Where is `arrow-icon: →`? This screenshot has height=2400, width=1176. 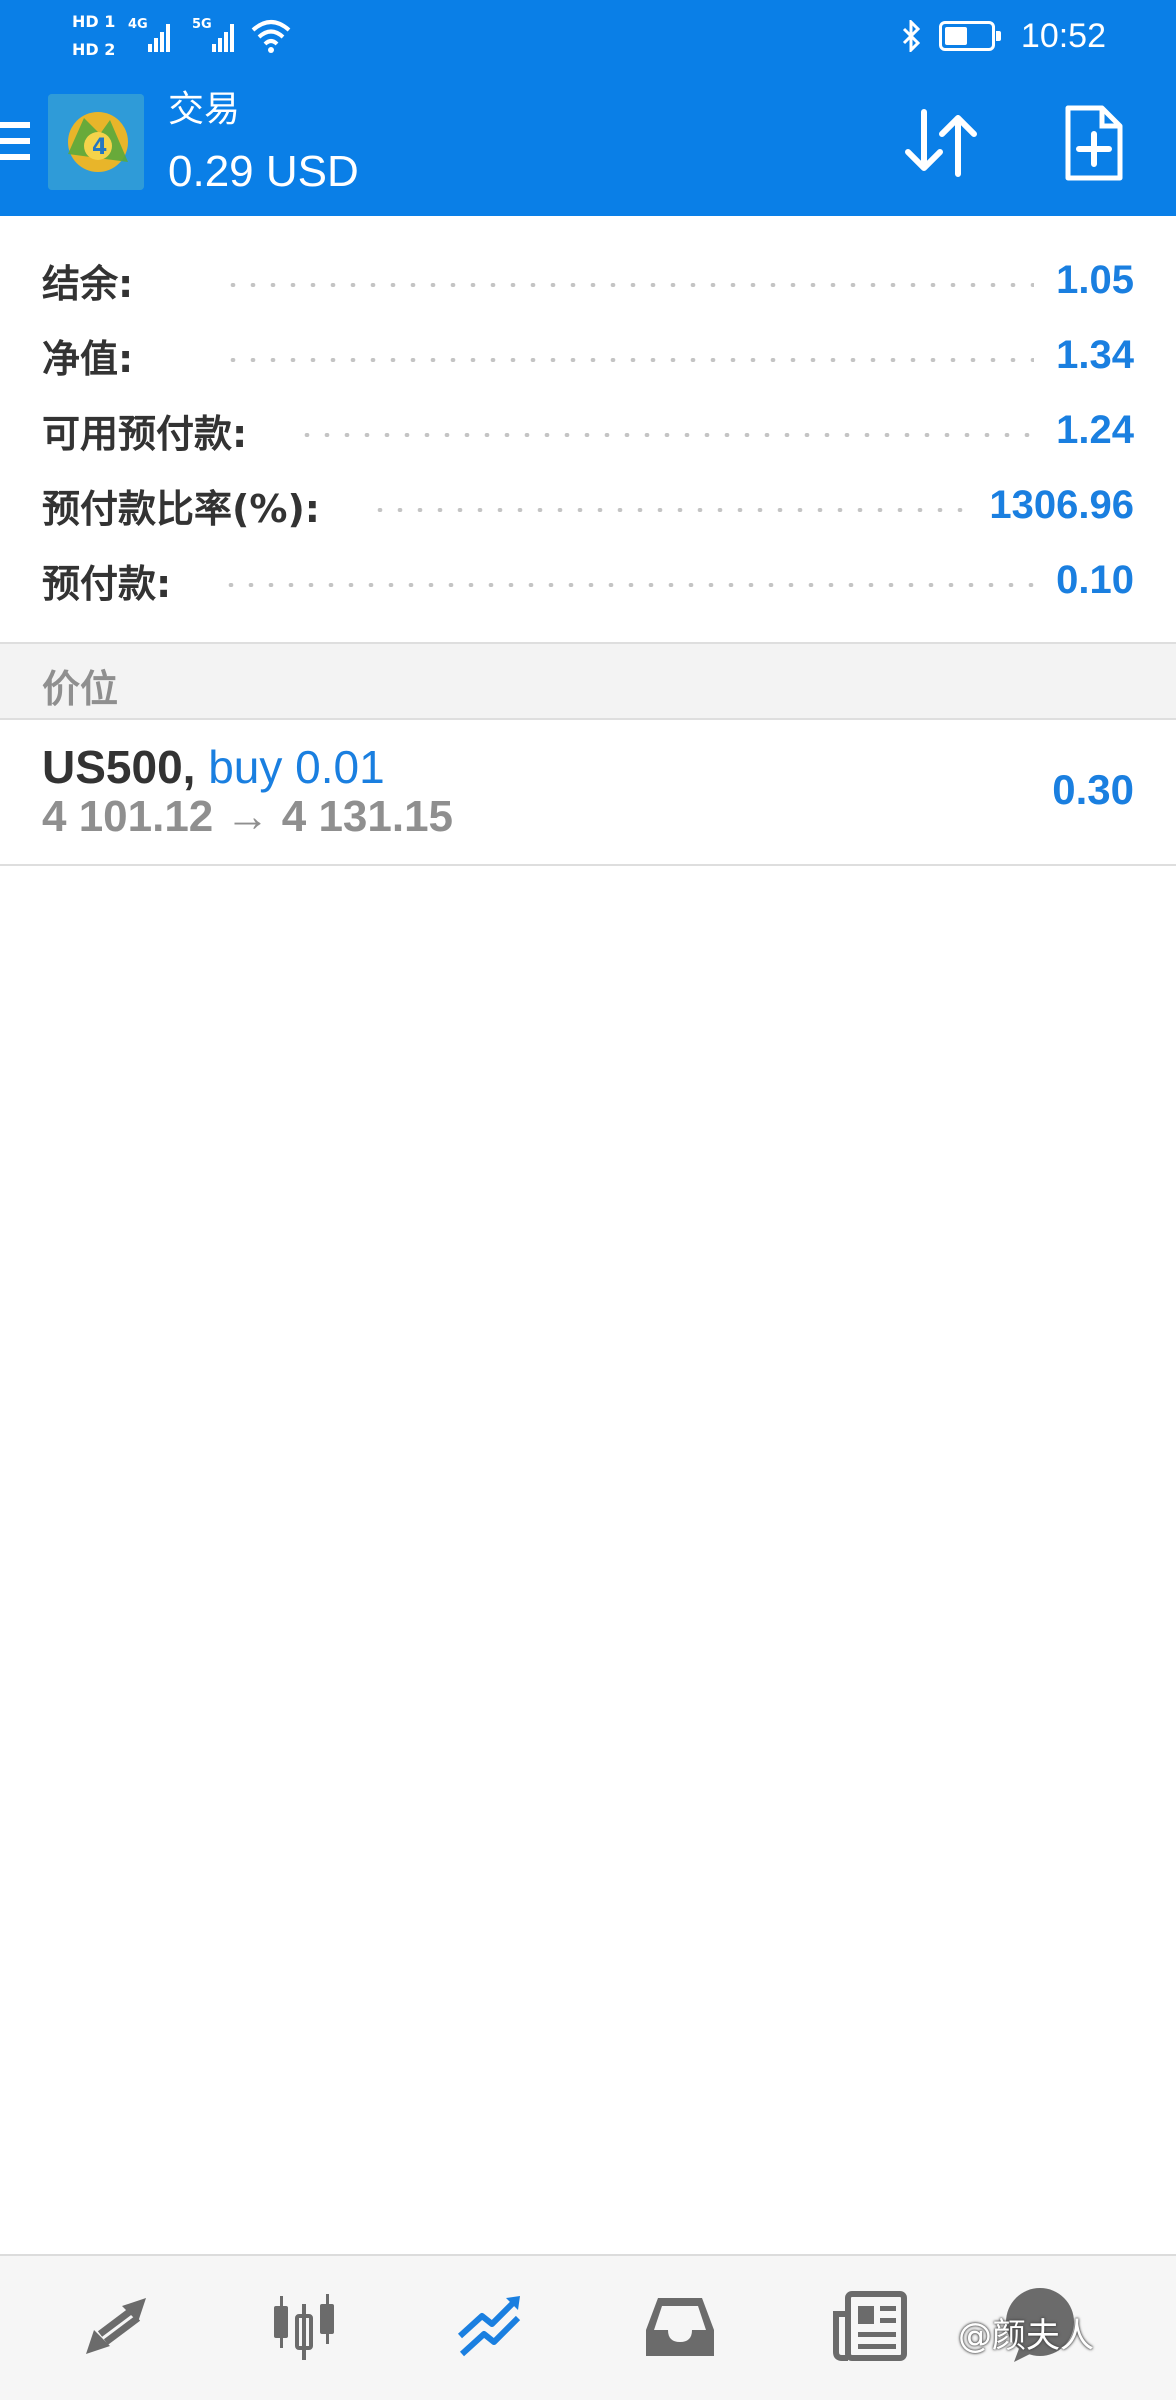 arrow-icon: → is located at coordinates (247, 816).